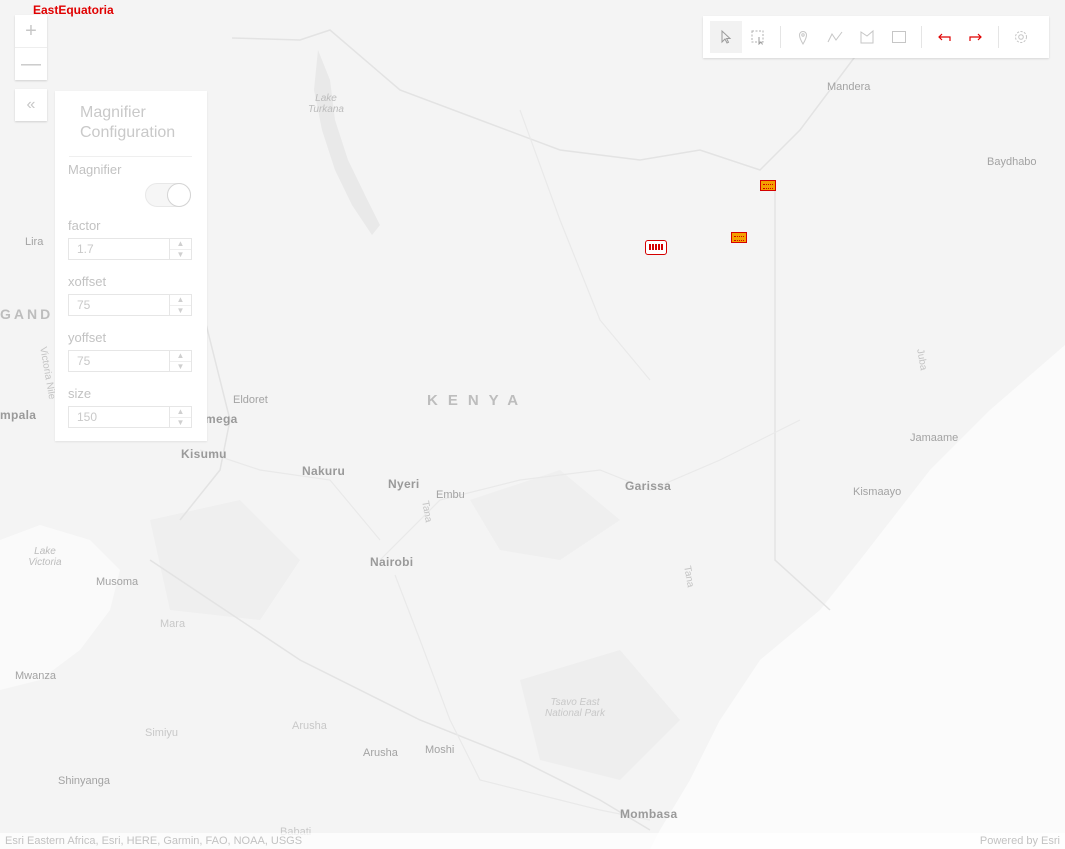 This screenshot has height=849, width=1065. What do you see at coordinates (440, 750) in the screenshot?
I see `map-label: Moshi` at bounding box center [440, 750].